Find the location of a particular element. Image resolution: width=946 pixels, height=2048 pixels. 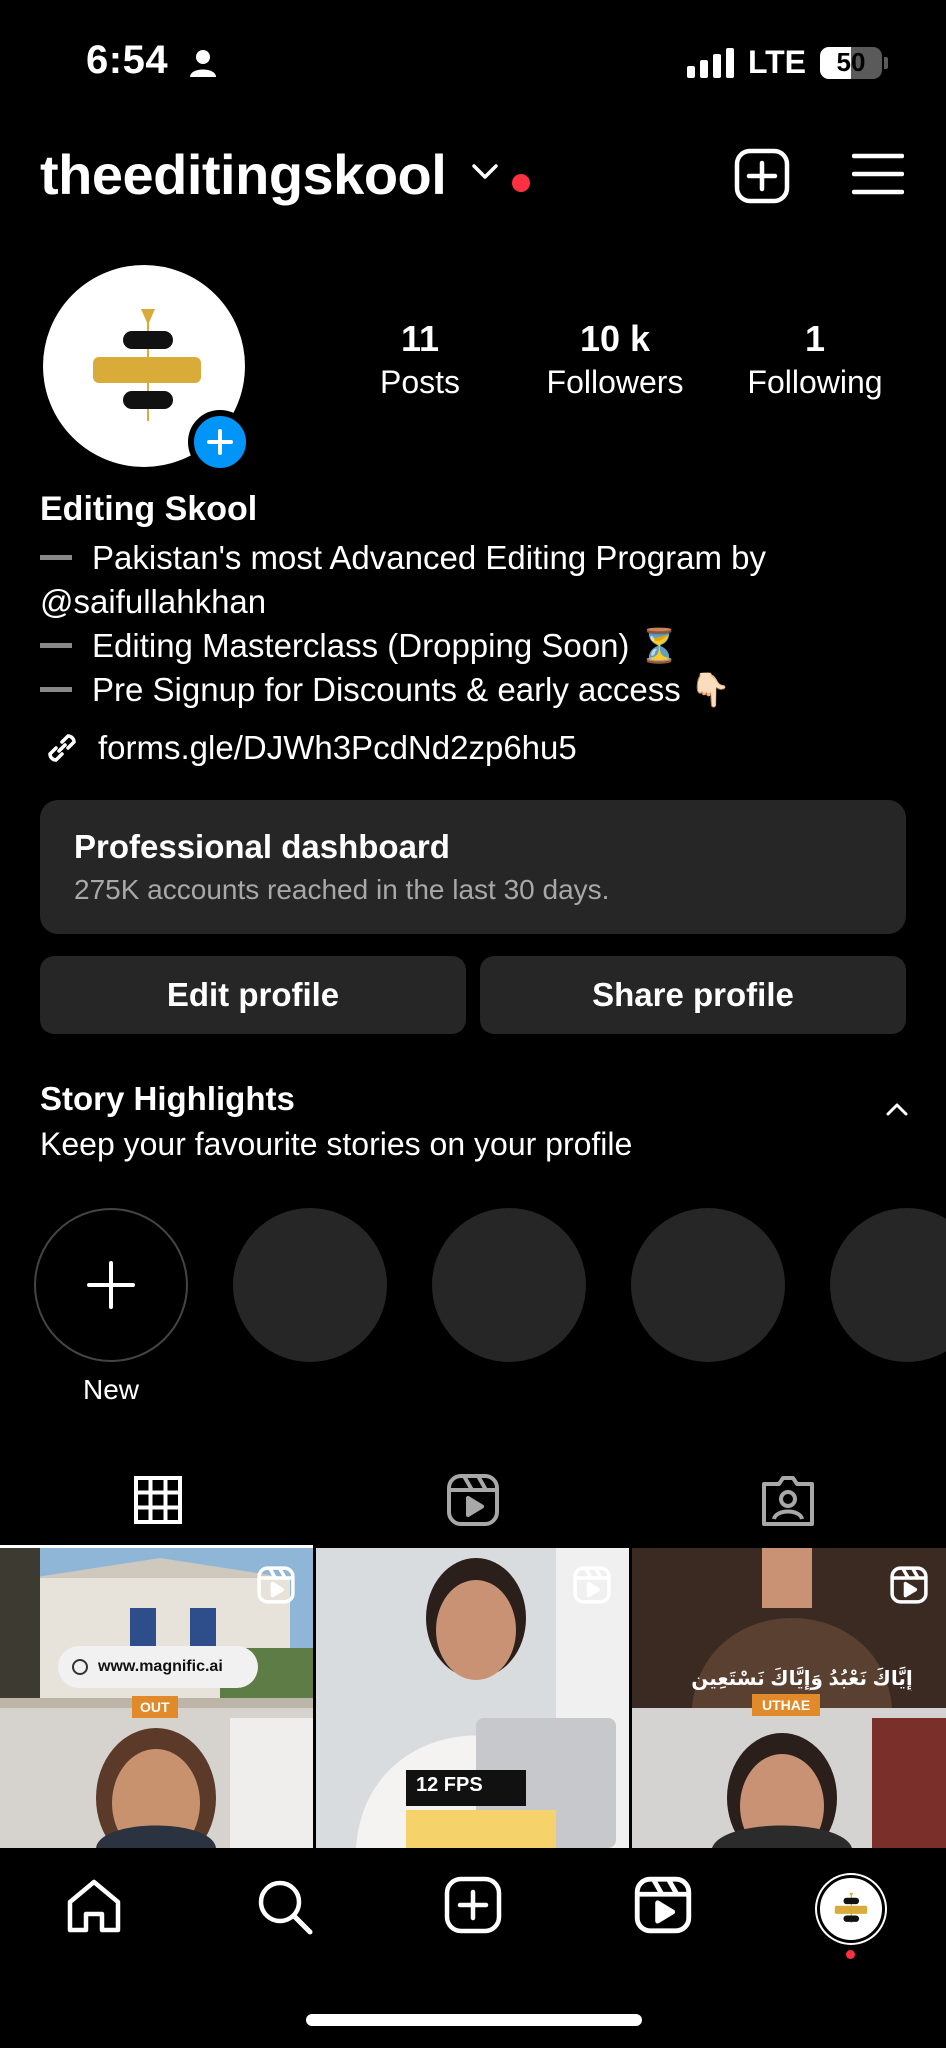

story-highlights-row: New is located at coordinates (473, 1308).